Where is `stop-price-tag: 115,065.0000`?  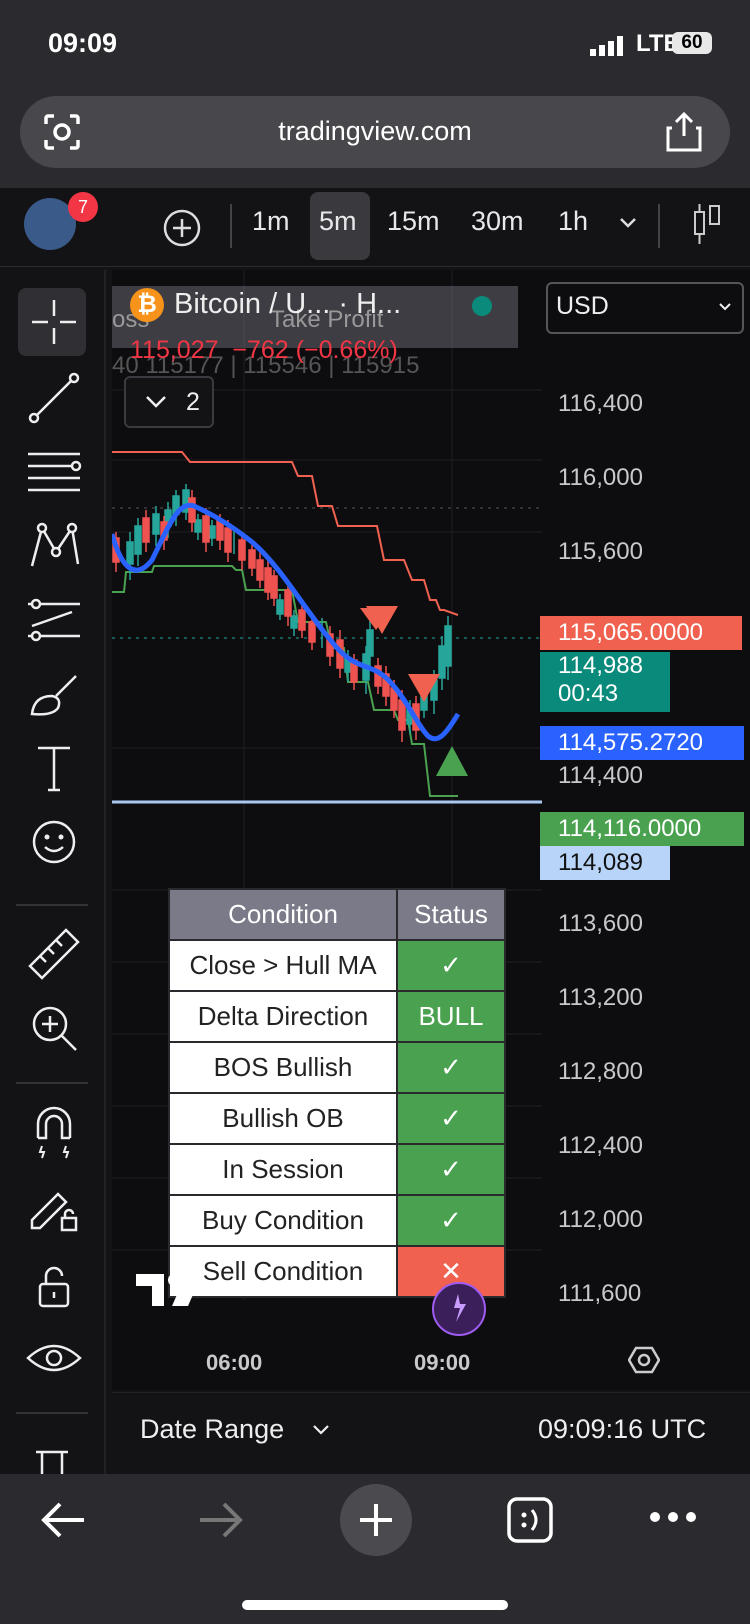 stop-price-tag: 115,065.0000 is located at coordinates (641, 633).